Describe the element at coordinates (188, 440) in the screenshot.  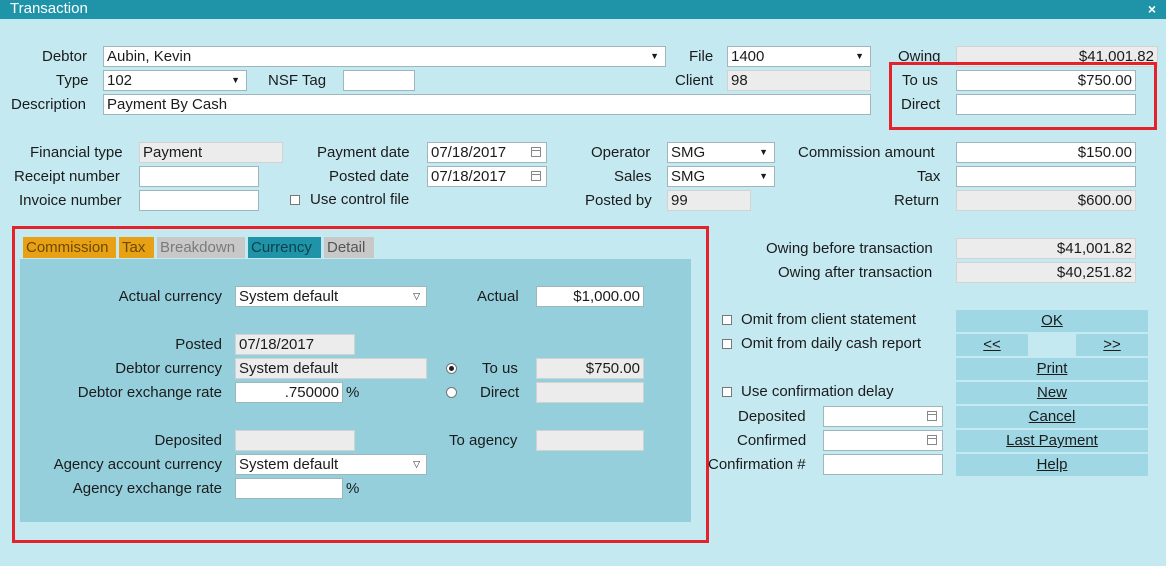
I see `deposited-label: Deposited` at that location.